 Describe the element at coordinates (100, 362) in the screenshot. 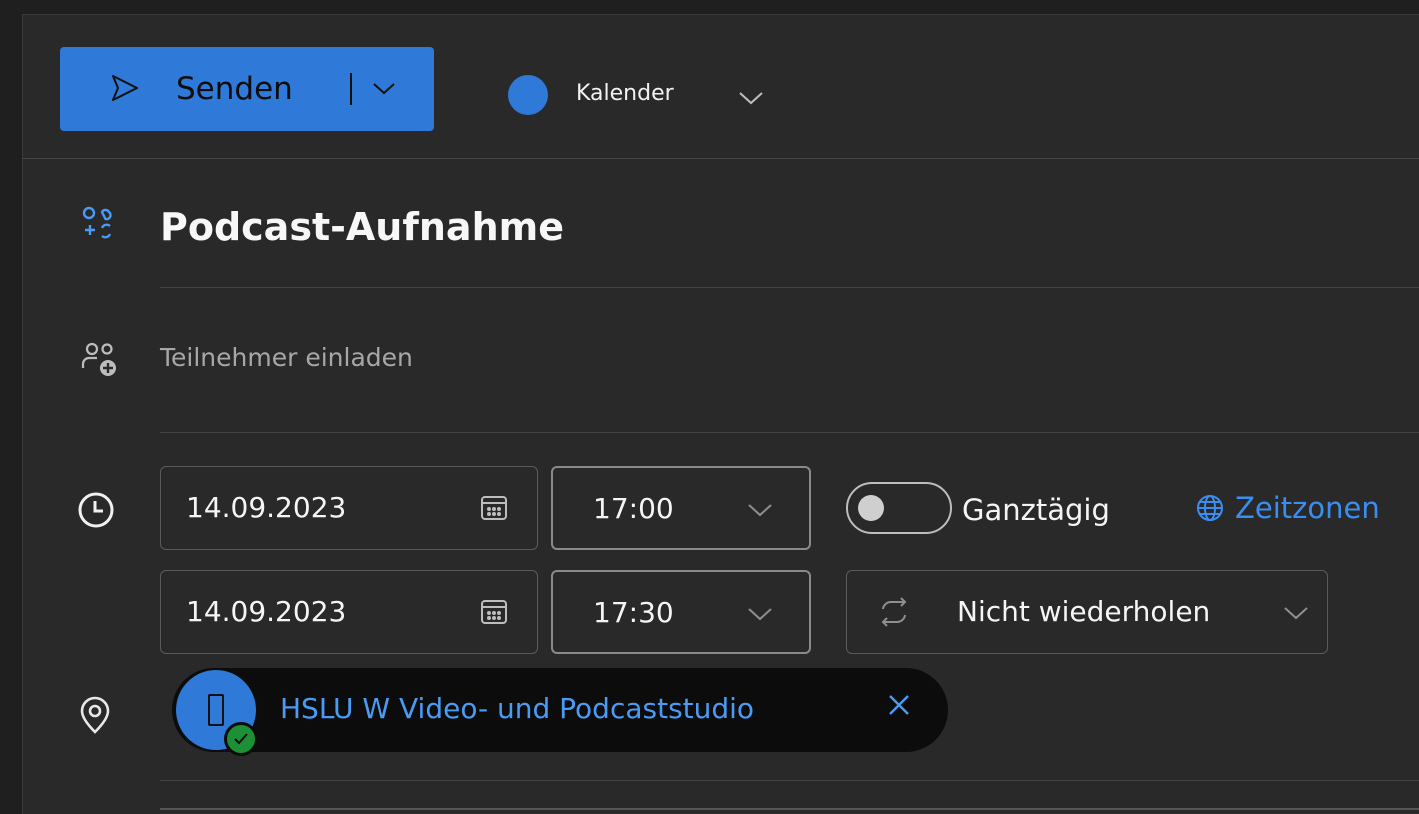

I see `add-attendees-icon` at that location.